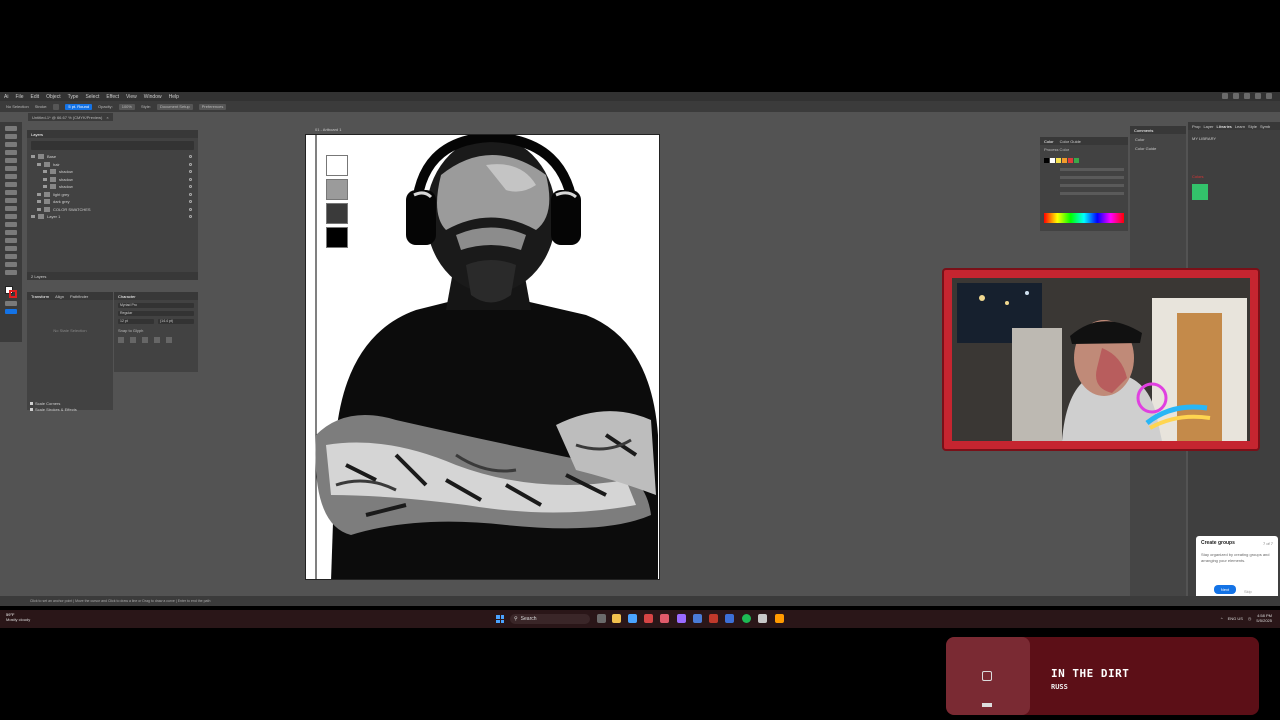 This screenshot has height=720, width=1280. I want to click on clock: 4:58 PM 5/5/2025, so click(1264, 618).